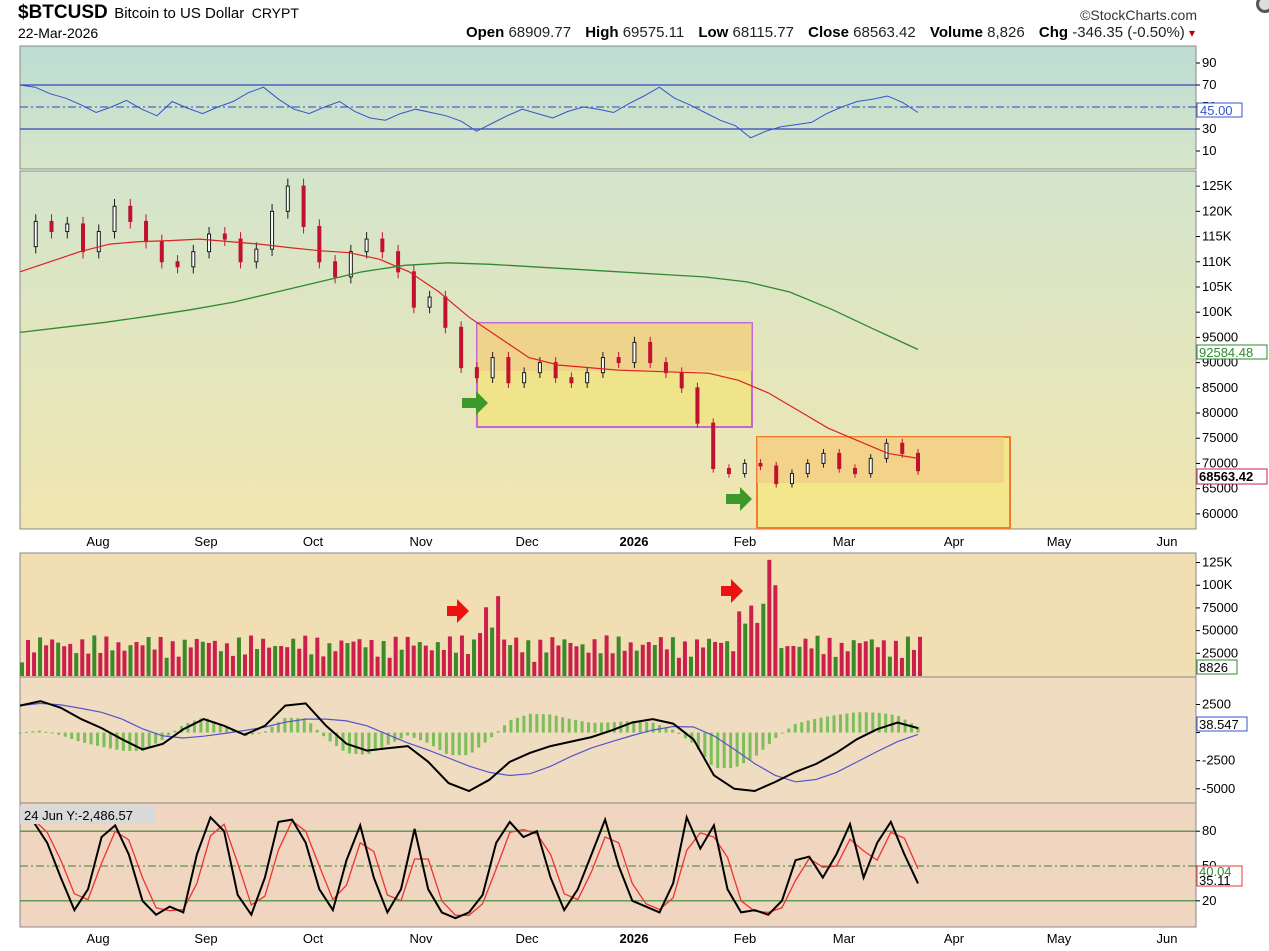 This screenshot has width=1269, height=951. Describe the element at coordinates (628, 615) in the screenshot. I see `volume-panel: 125K 100K 75000 50000 25000 8826` at that location.